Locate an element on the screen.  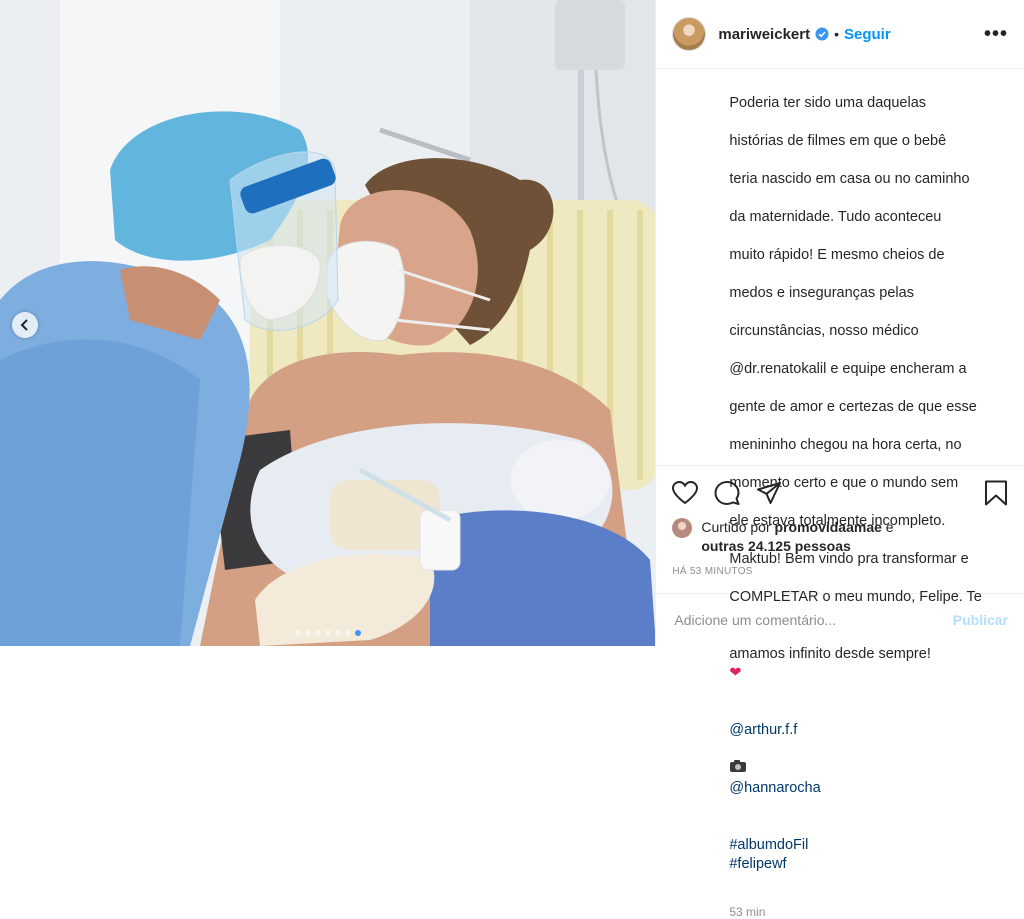
hashtag-link: #albumdoFil is located at coordinates (768, 845).